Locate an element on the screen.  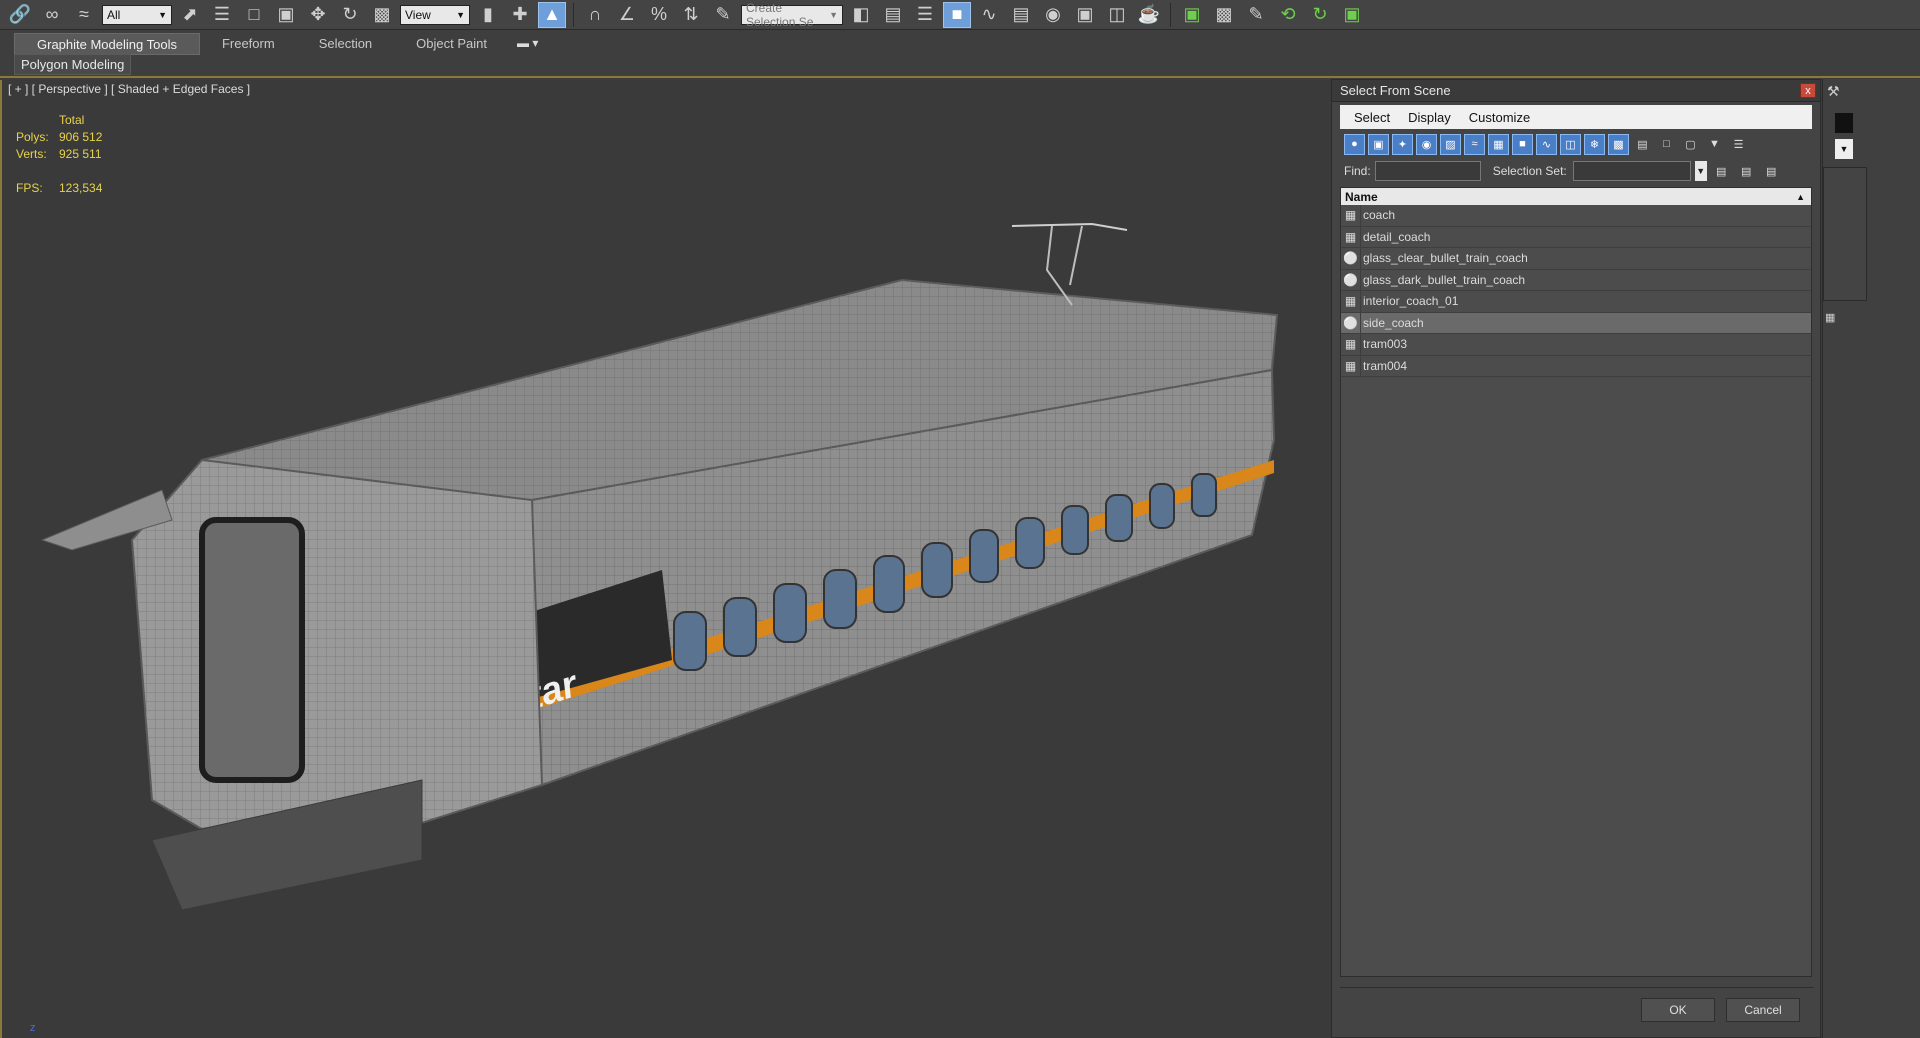
edit-named-selection-icon: ✎ is located at coordinates (723, 15).